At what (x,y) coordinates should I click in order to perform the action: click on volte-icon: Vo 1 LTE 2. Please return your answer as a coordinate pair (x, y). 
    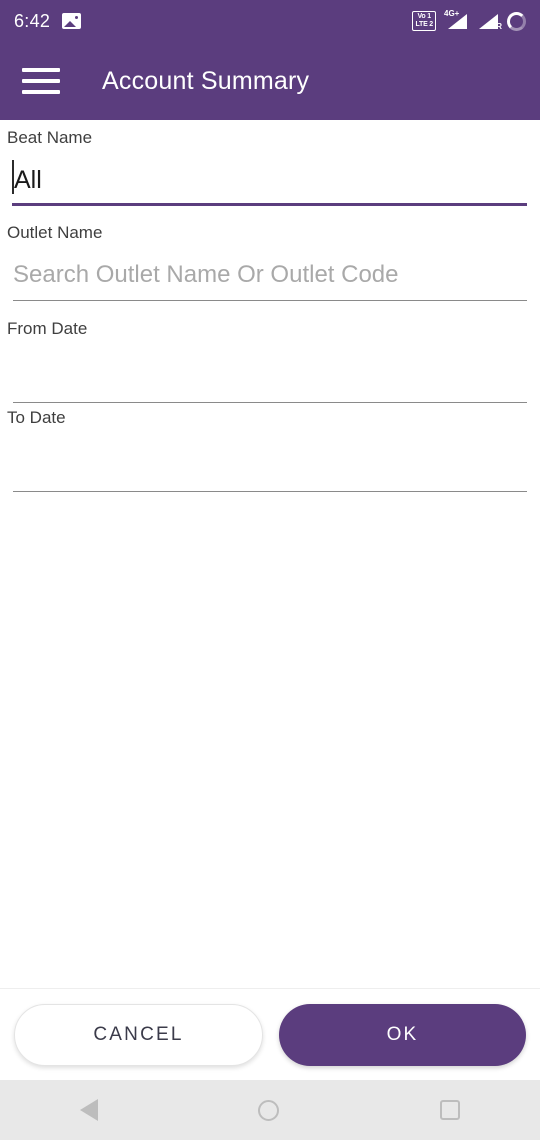
    Looking at the image, I should click on (424, 21).